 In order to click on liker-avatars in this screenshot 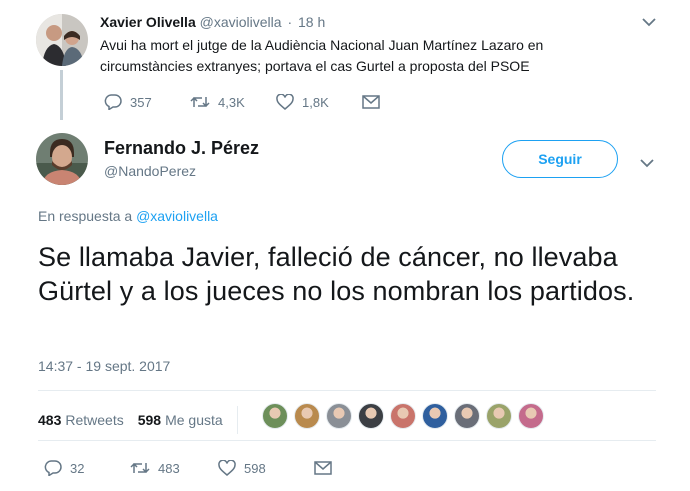, I will do `click(406, 416)`.